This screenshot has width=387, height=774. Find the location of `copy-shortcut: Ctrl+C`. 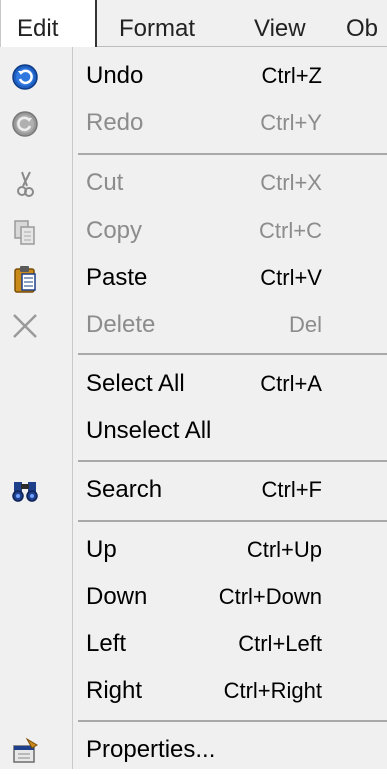

copy-shortcut: Ctrl+C is located at coordinates (290, 230).